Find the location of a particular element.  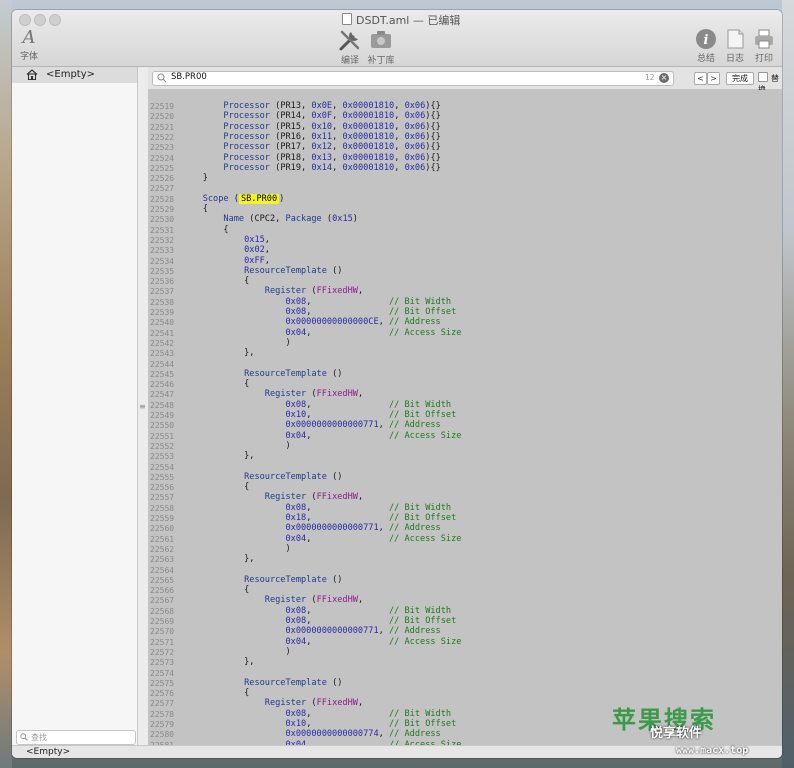

line-number: 22575 is located at coordinates (162, 683).